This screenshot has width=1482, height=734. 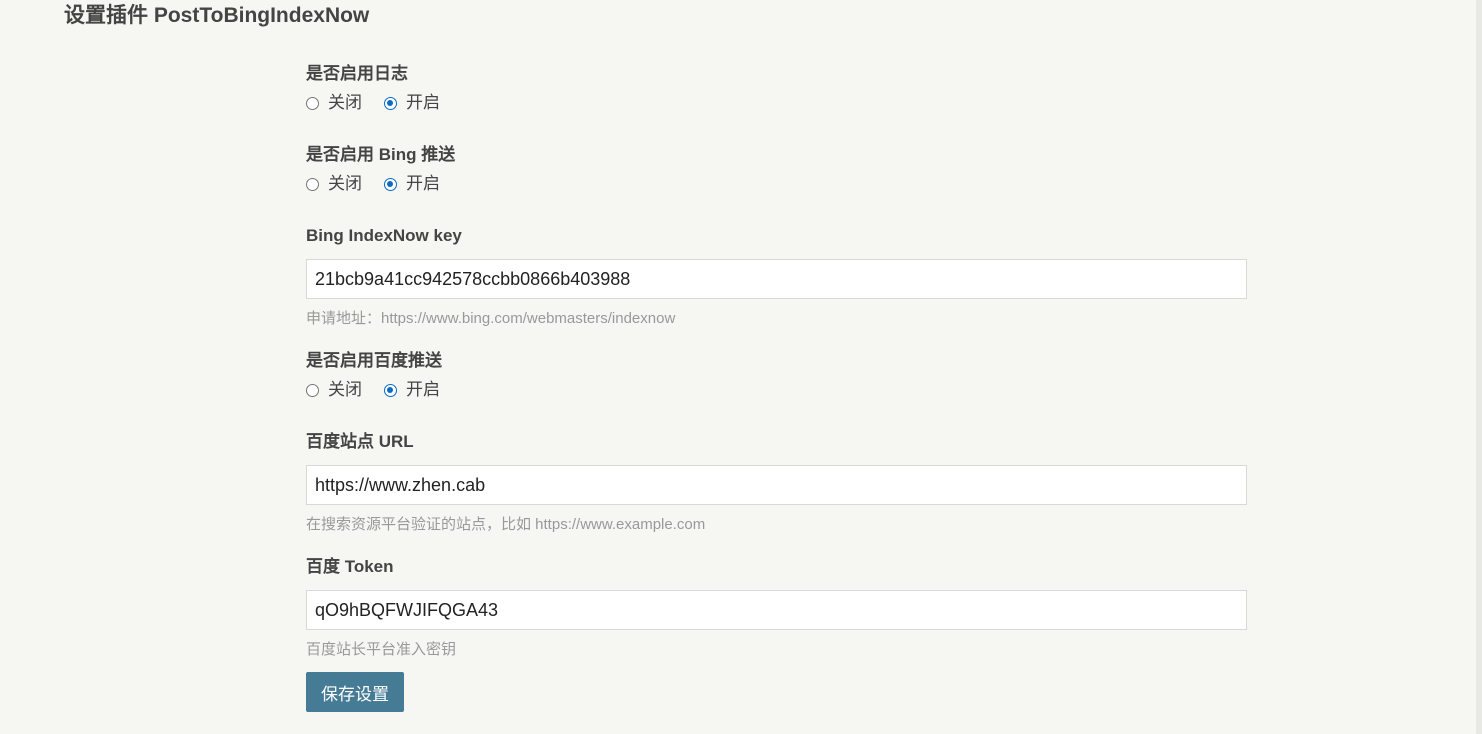 I want to click on page-title: 设置插件 PostToBingIndexNow, so click(x=217, y=15).